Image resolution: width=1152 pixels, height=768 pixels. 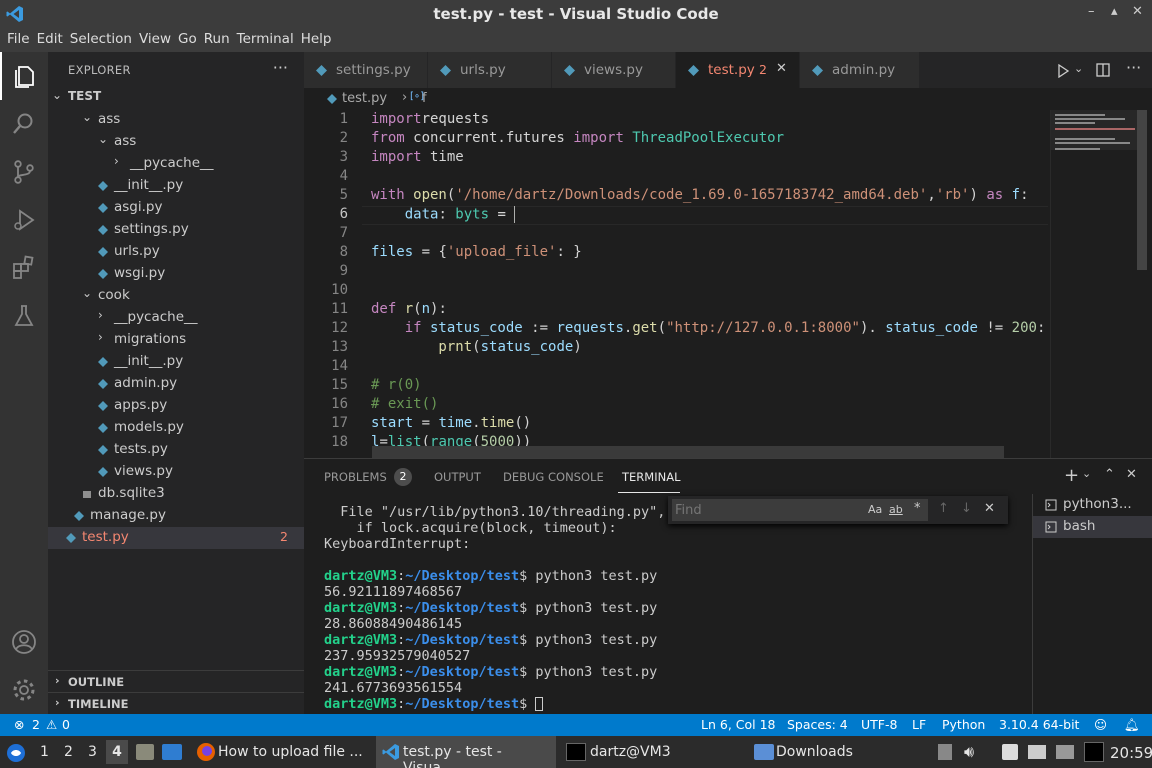 What do you see at coordinates (919, 724) in the screenshot?
I see `line-endings: LF` at bounding box center [919, 724].